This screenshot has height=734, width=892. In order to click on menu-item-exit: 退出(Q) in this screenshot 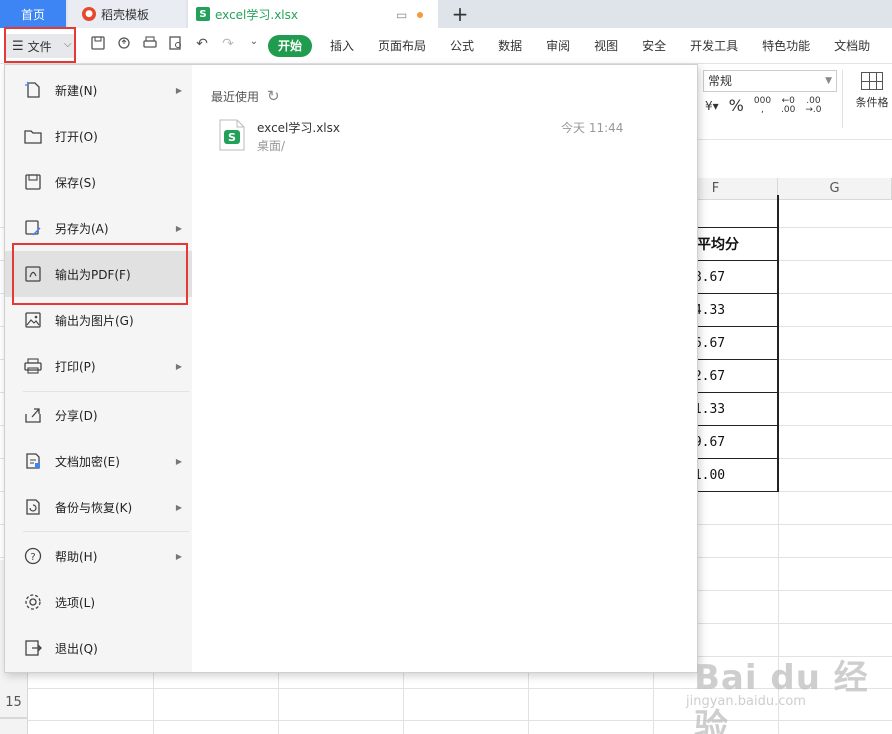, I will do `click(98, 648)`.